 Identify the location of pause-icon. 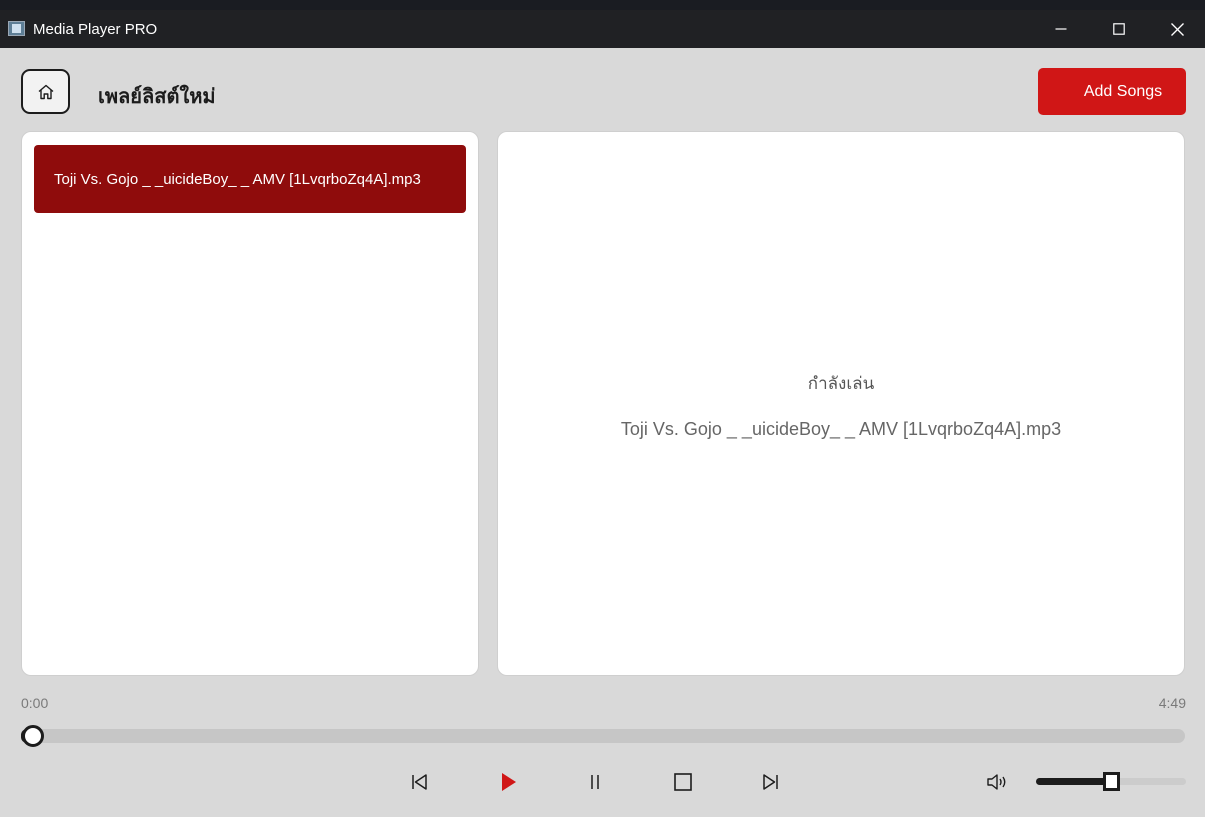
(595, 782).